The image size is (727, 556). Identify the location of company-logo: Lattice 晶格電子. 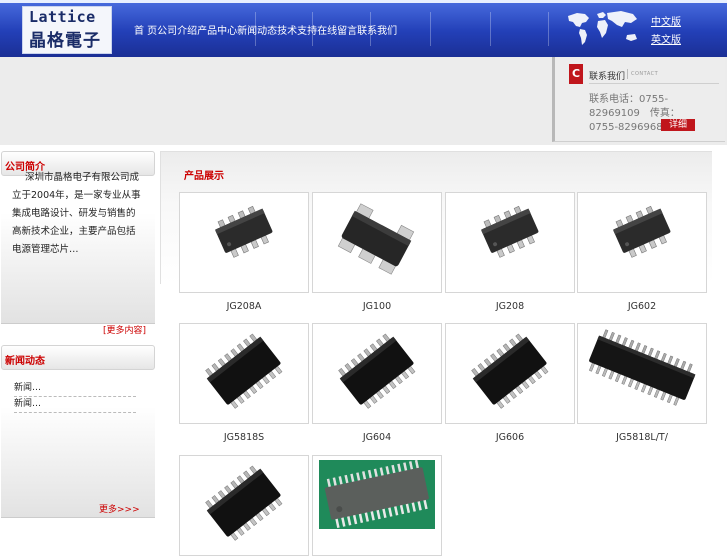
(67, 30).